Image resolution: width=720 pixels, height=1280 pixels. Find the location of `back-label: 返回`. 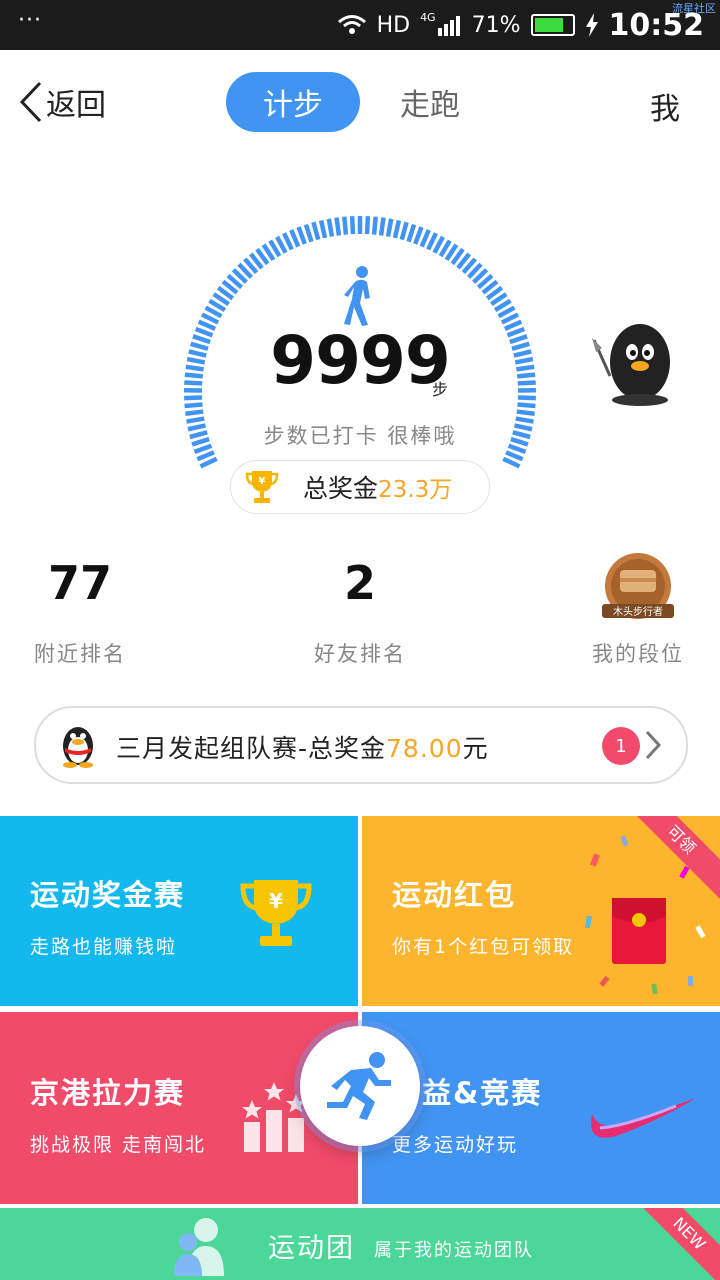

back-label: 返回 is located at coordinates (76, 105).